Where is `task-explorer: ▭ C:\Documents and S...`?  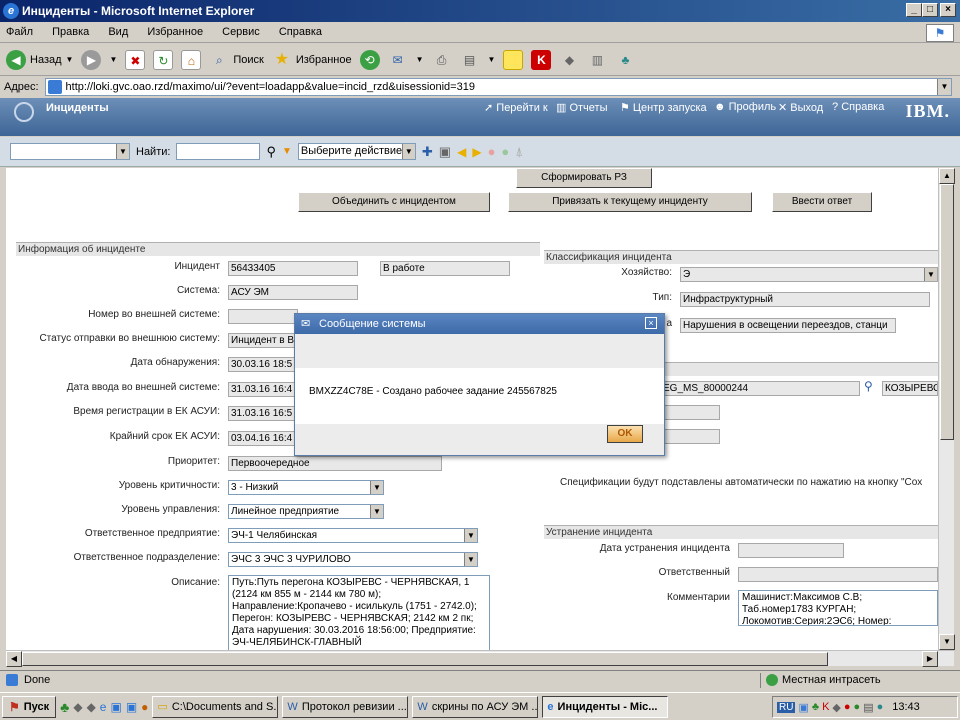
task-explorer: ▭ C:\Documents and S... is located at coordinates (215, 706).